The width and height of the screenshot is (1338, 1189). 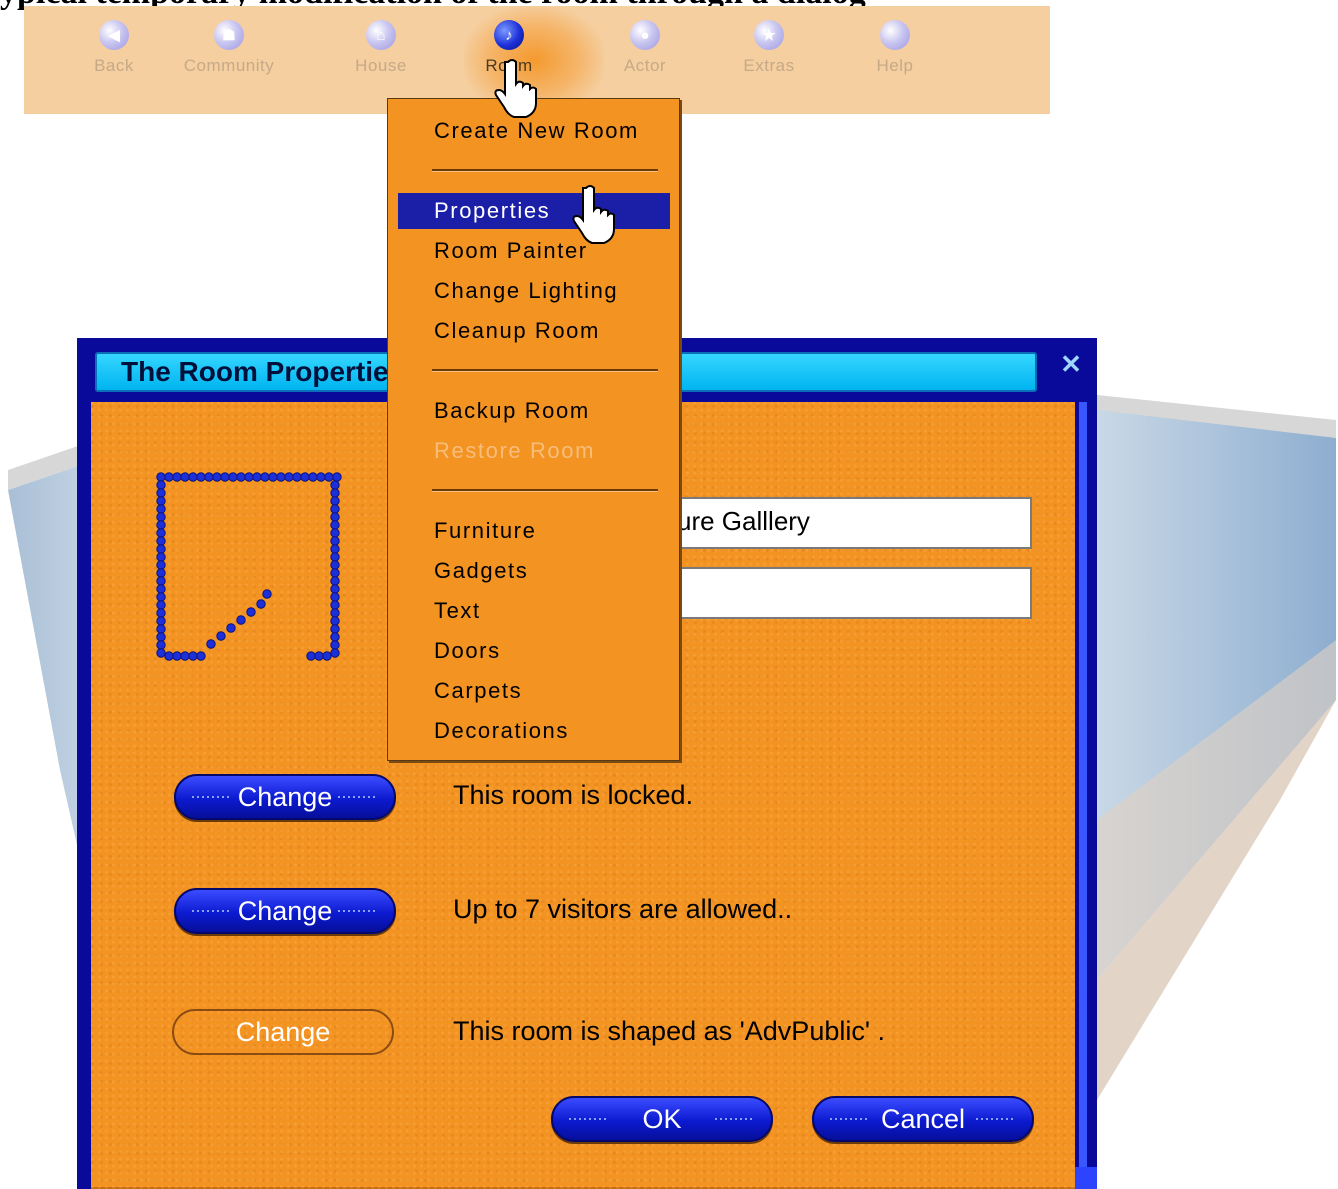 I want to click on resize-grip-icon, so click(x=1086, y=1178).